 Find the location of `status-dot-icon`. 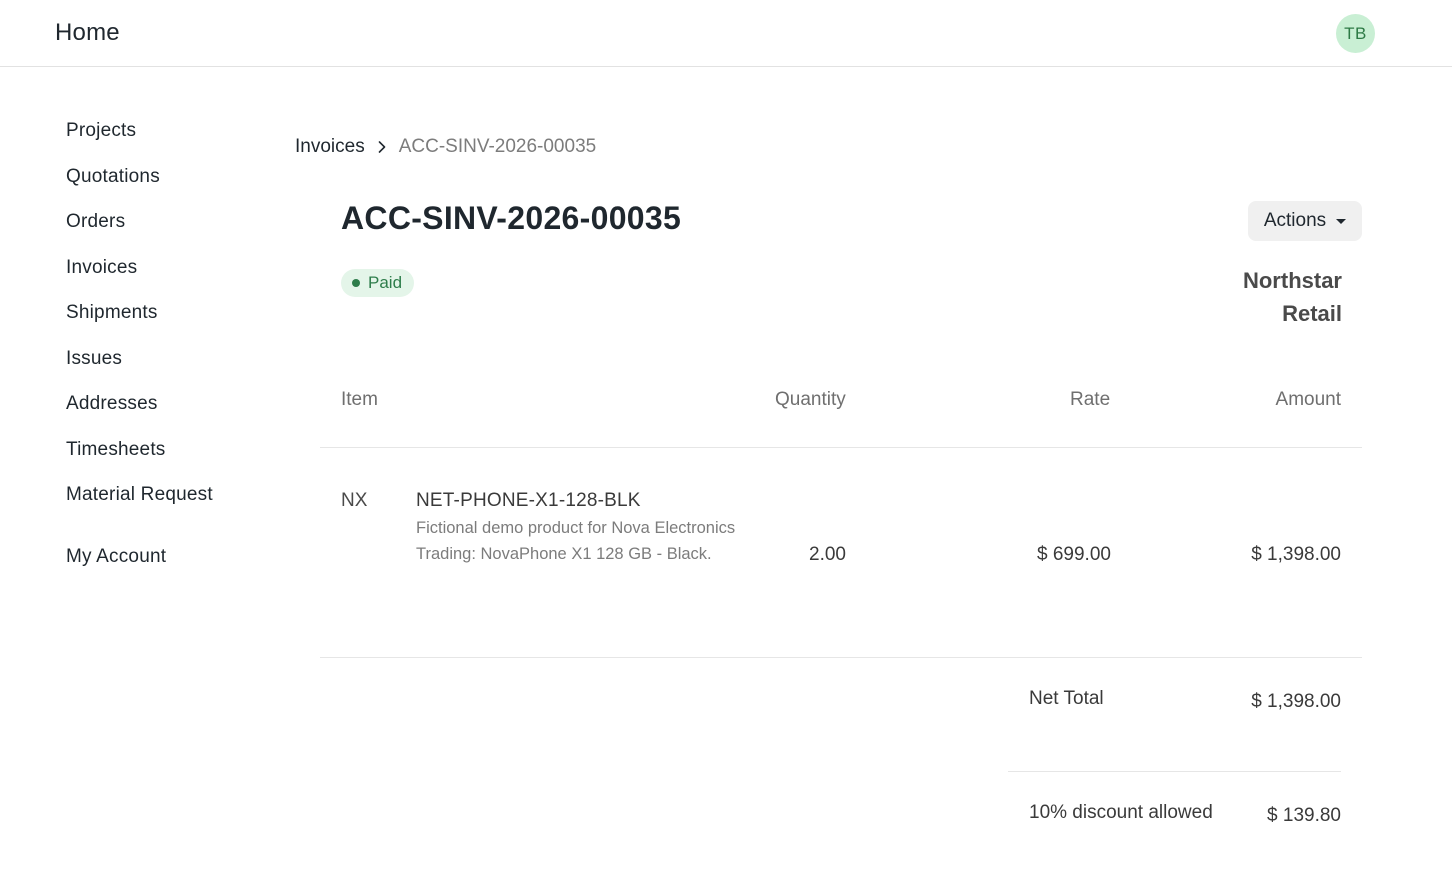

status-dot-icon is located at coordinates (356, 283).